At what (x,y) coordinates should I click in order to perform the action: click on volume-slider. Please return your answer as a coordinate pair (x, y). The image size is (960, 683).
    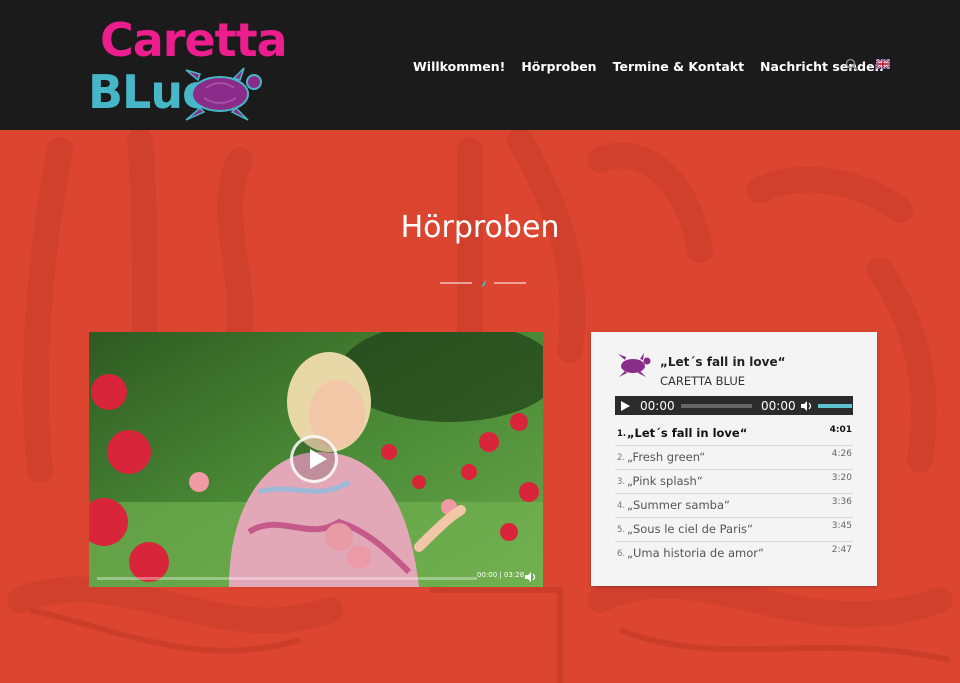
    Looking at the image, I should click on (835, 406).